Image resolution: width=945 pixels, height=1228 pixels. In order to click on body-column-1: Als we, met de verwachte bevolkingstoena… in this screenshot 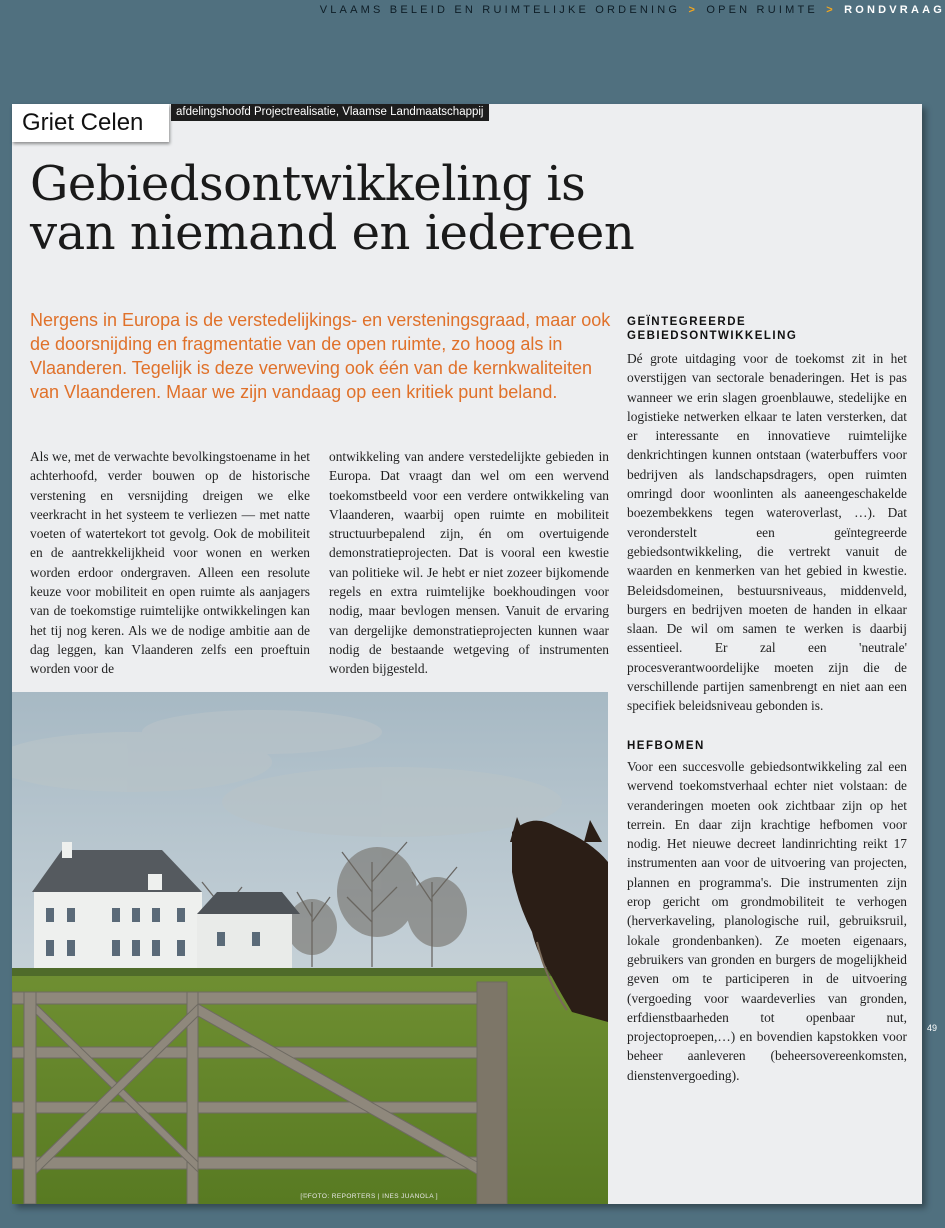, I will do `click(170, 563)`.